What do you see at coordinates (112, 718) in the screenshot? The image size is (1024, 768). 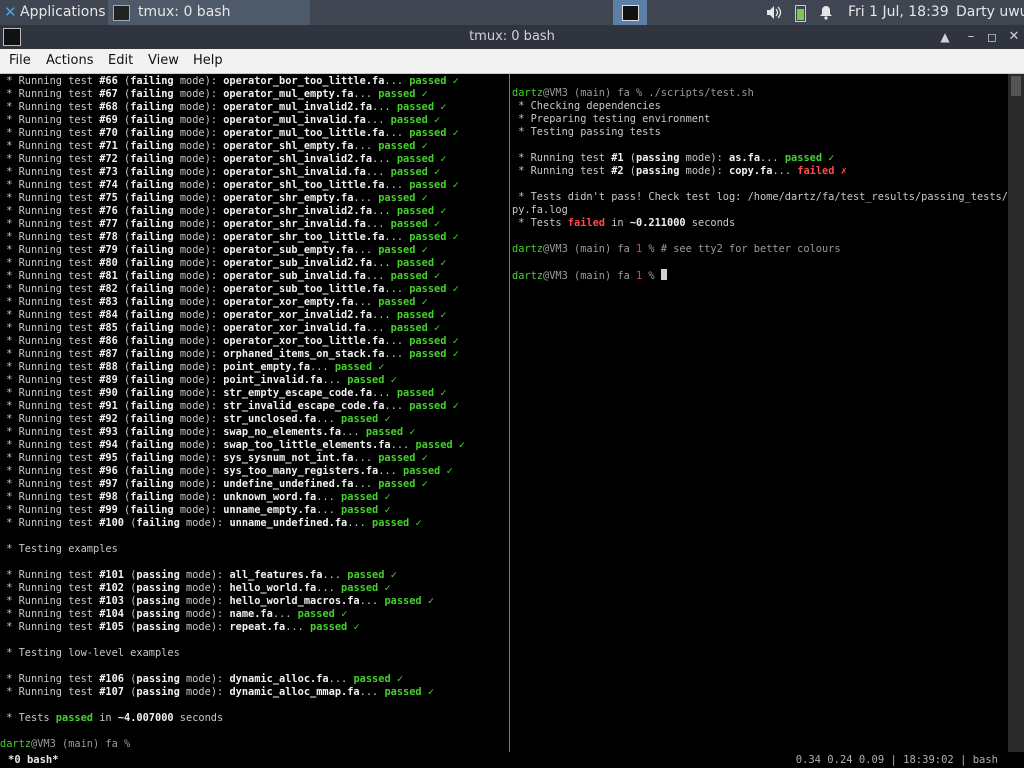 I see `terminal-line: * Tests passed in ~4.007000 seconds` at bounding box center [112, 718].